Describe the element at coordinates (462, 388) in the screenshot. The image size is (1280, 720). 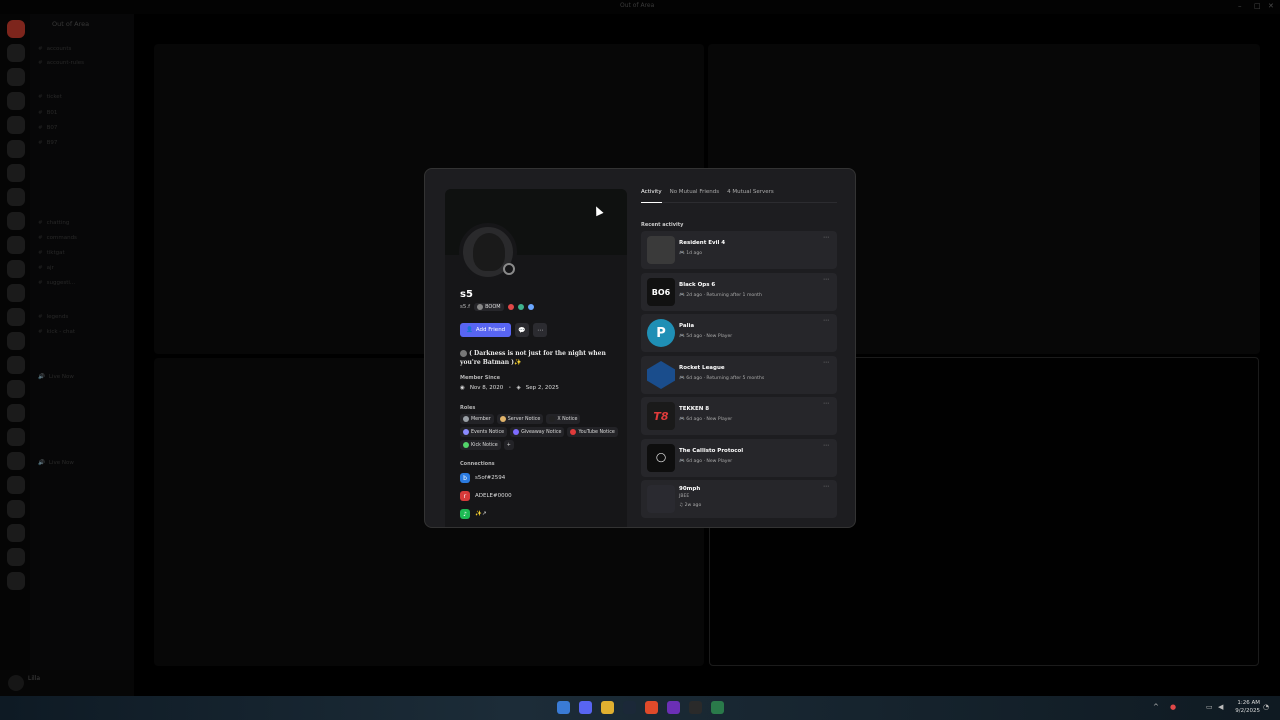
I see `discord-icon: ◉` at that location.